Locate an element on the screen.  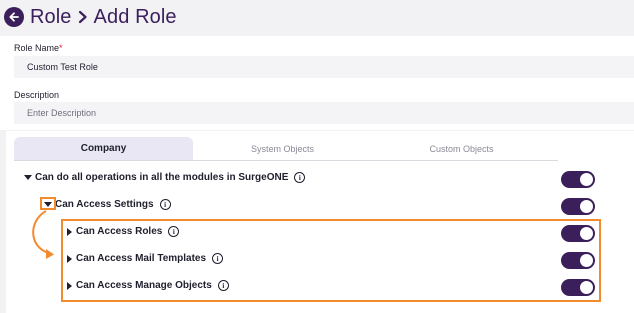
chevron-right-icon is located at coordinates (83, 17).